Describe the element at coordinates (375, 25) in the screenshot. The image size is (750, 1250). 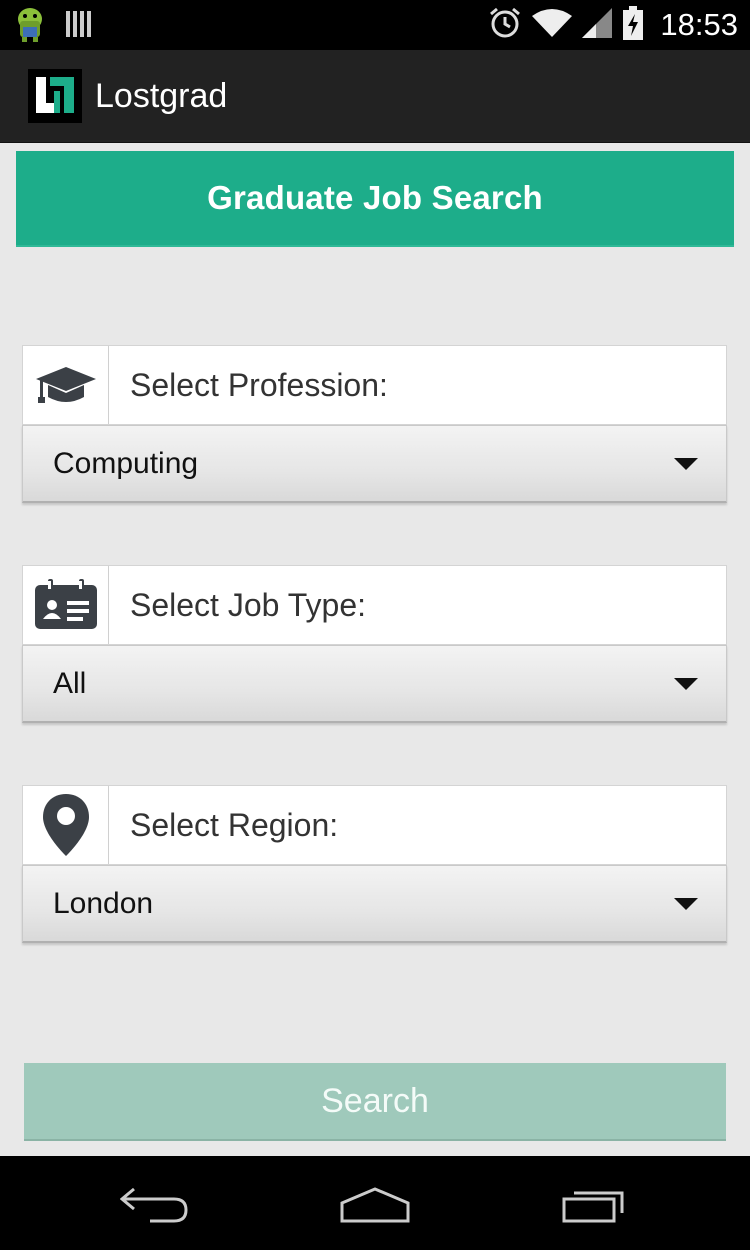
I see `status-bar: 18:53` at that location.